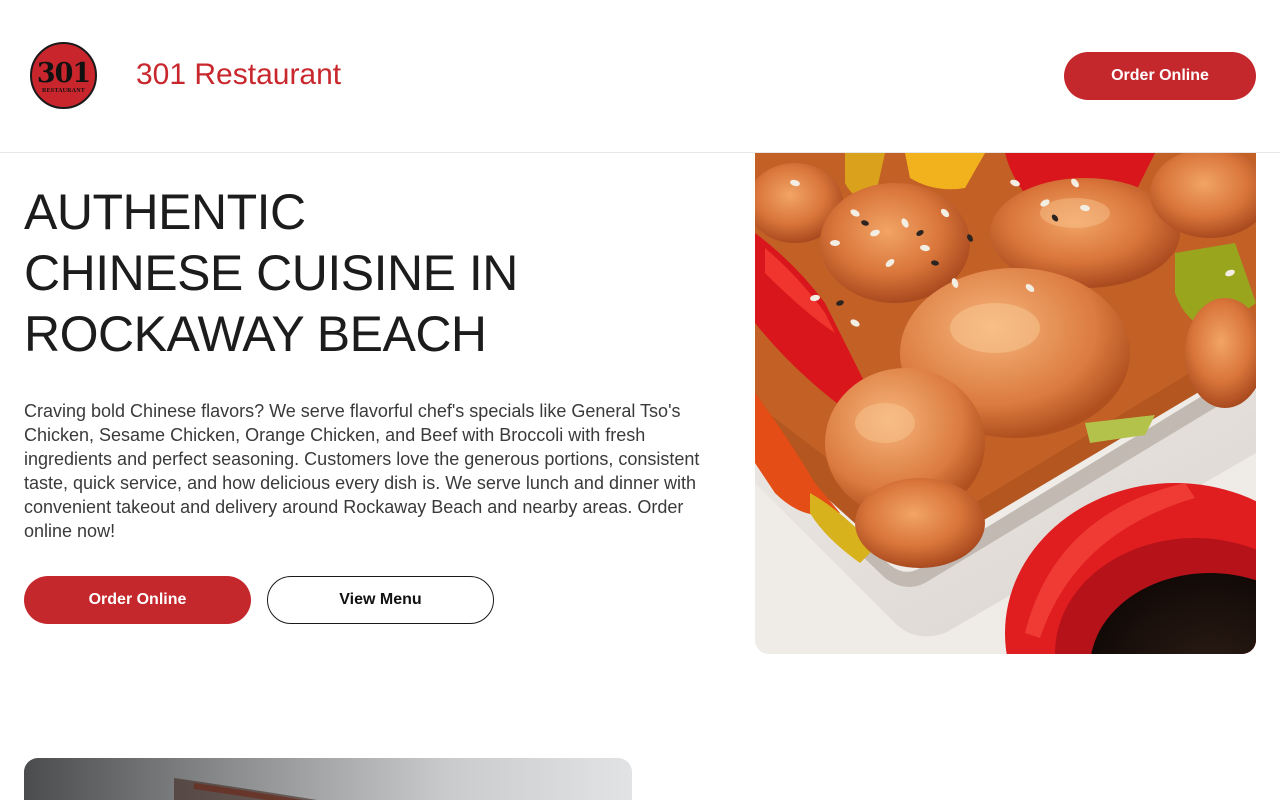 Image resolution: width=1280 pixels, height=800 pixels. Describe the element at coordinates (328, 779) in the screenshot. I see `secondary-food-image` at that location.